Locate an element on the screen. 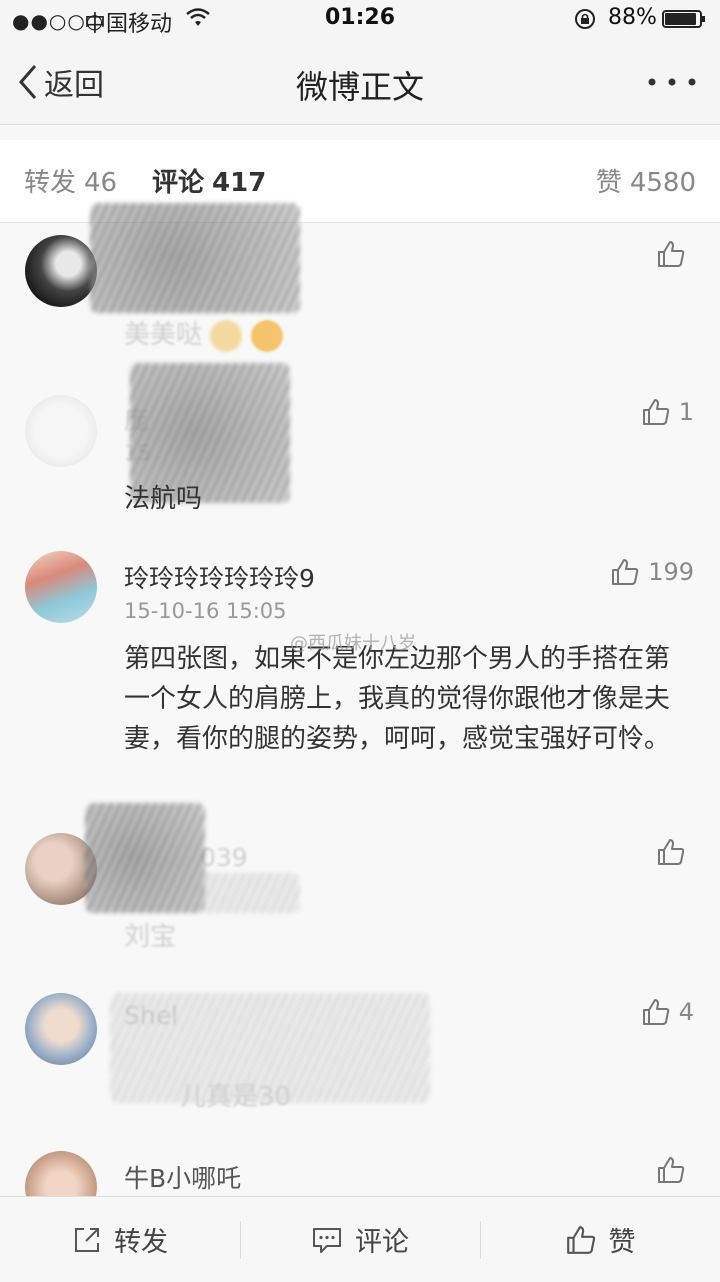 The height and width of the screenshot is (1282, 720). comment-button: 评论 is located at coordinates (360, 1239).